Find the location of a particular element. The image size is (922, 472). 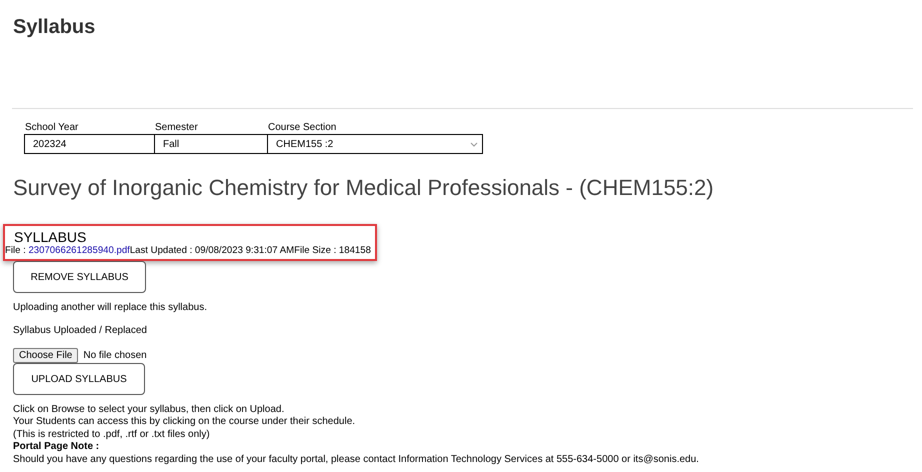

choose-file-button: Choose File is located at coordinates (45, 355).